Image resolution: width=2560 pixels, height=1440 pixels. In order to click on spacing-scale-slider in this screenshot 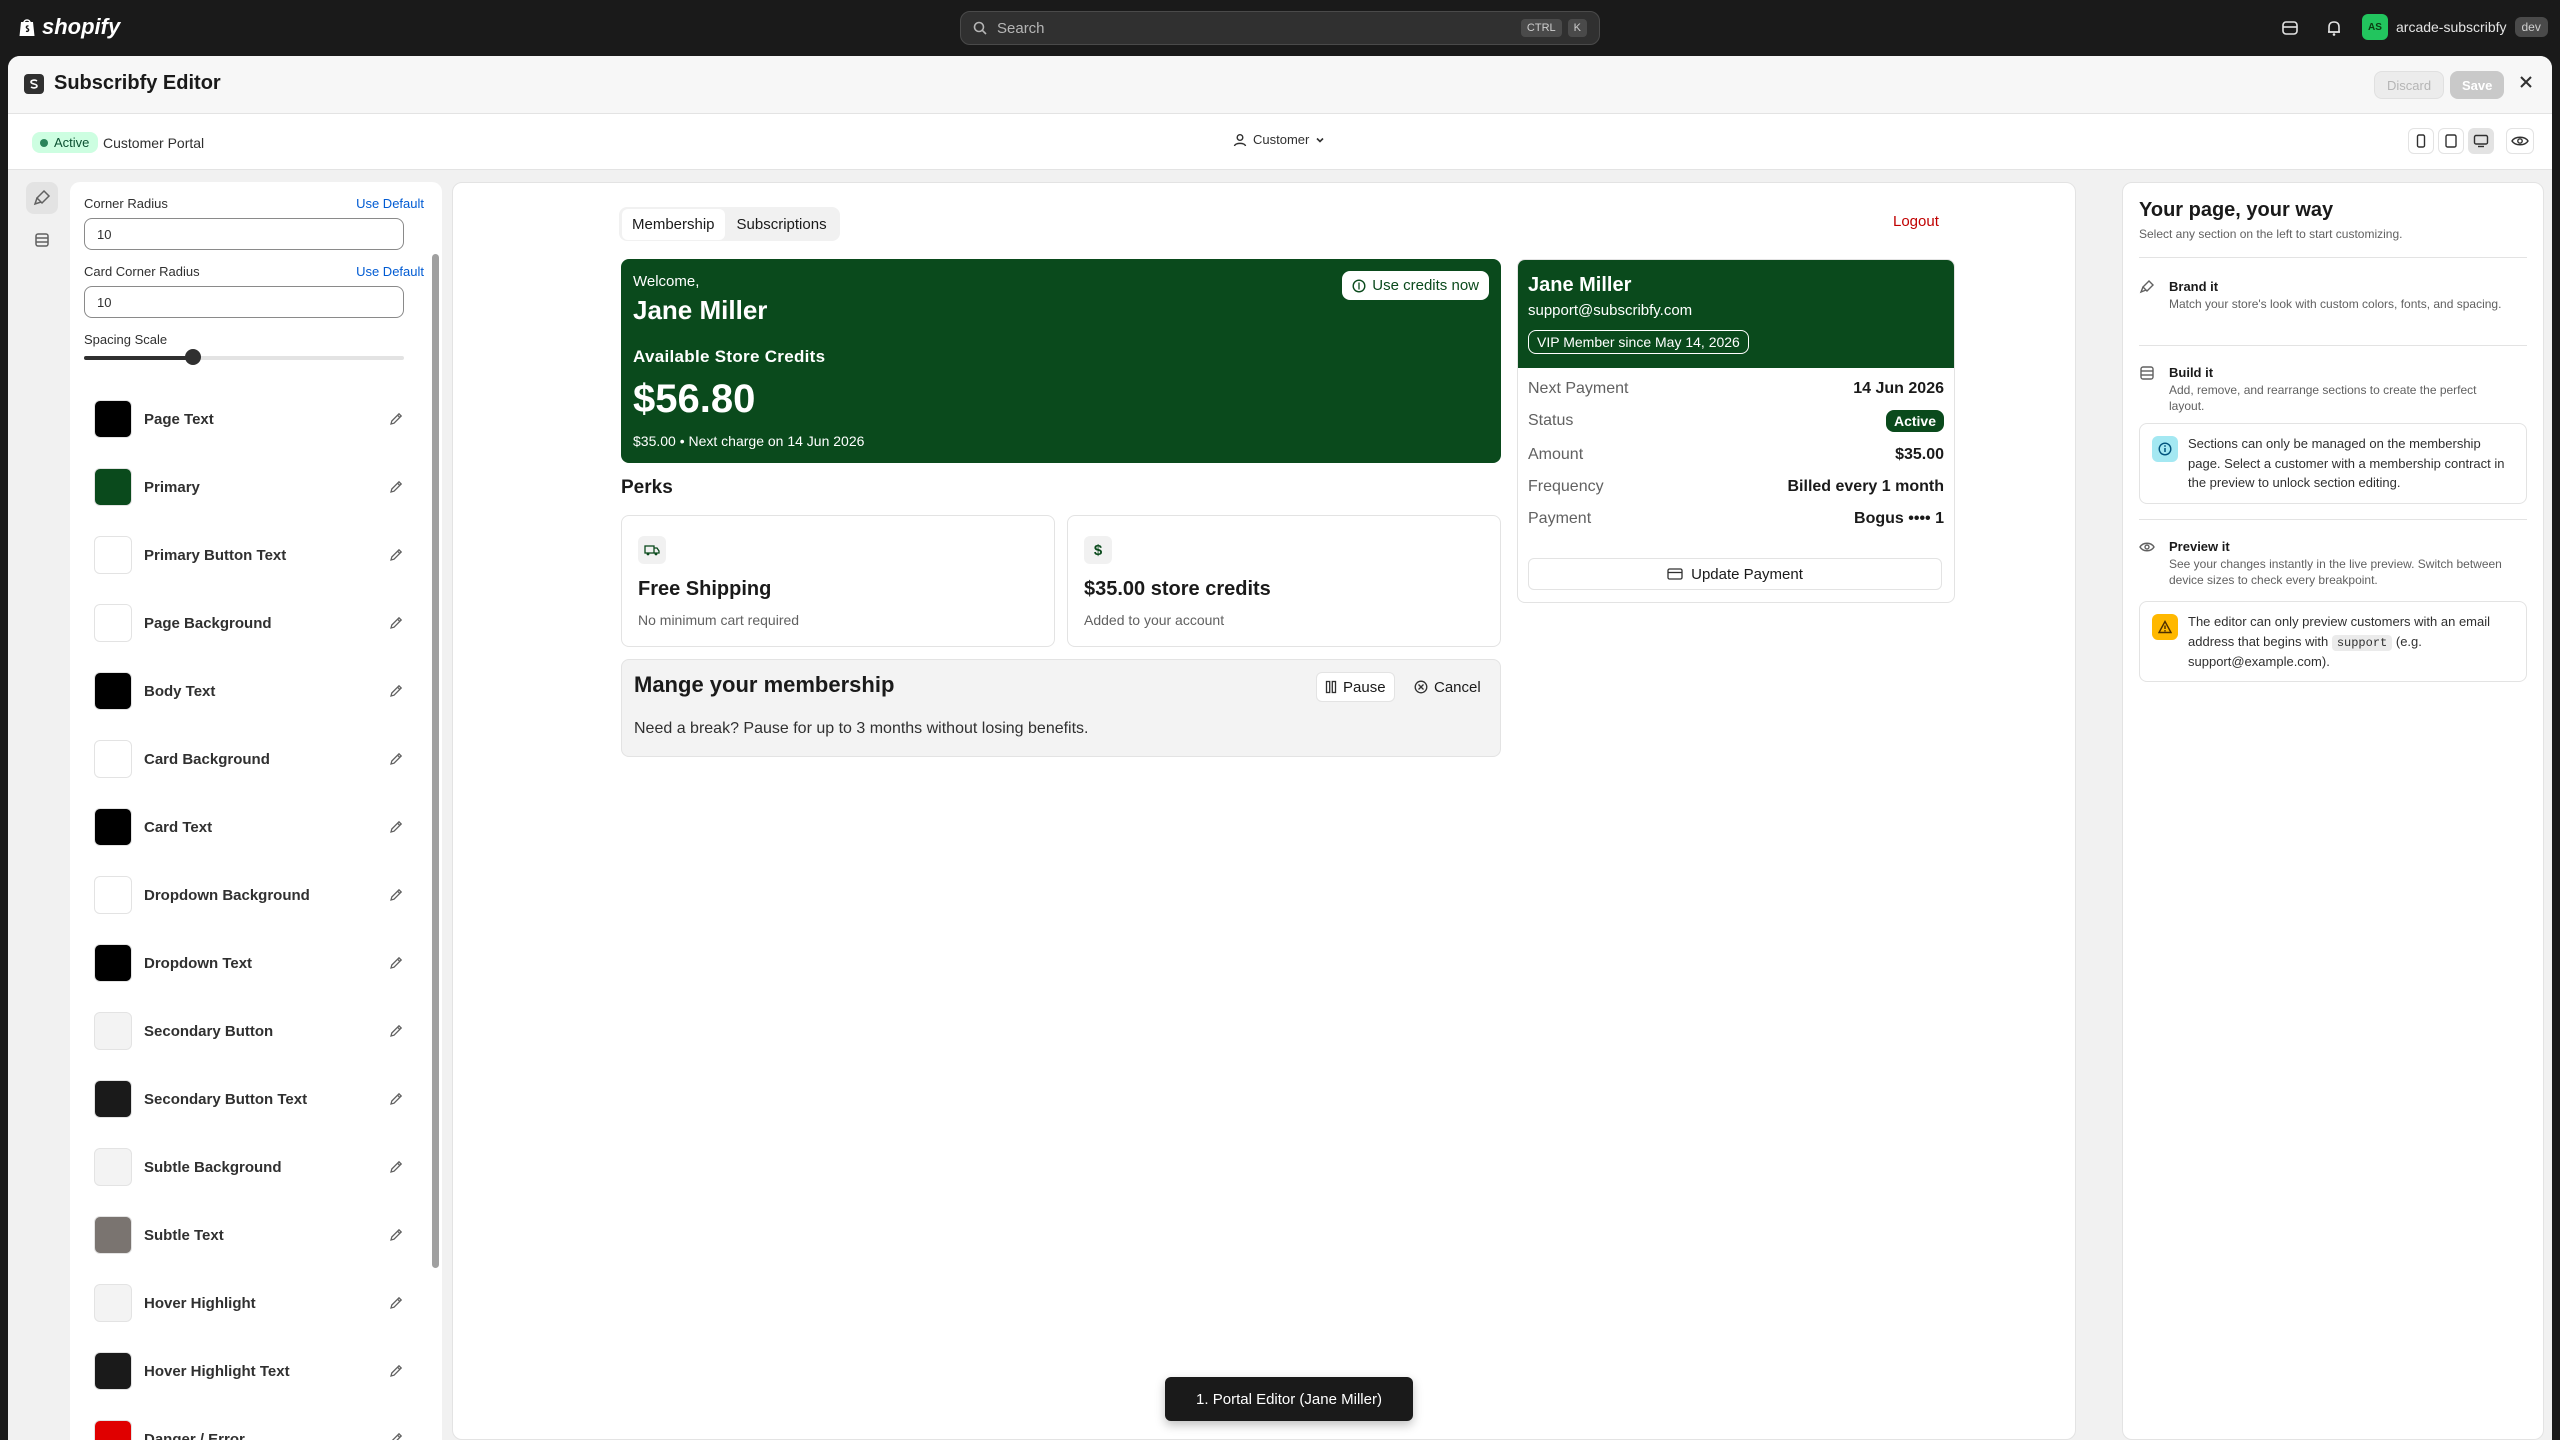, I will do `click(244, 357)`.